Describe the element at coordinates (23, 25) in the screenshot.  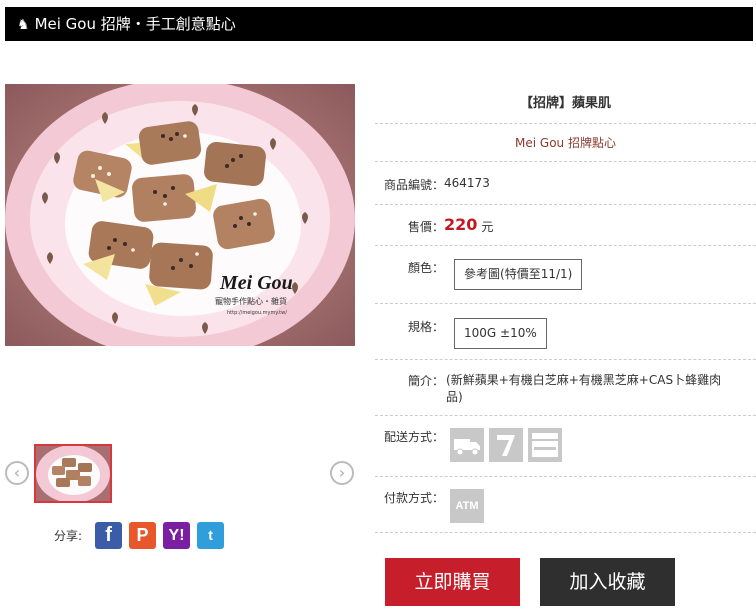
I see `chess-knight-icon: ♞` at that location.